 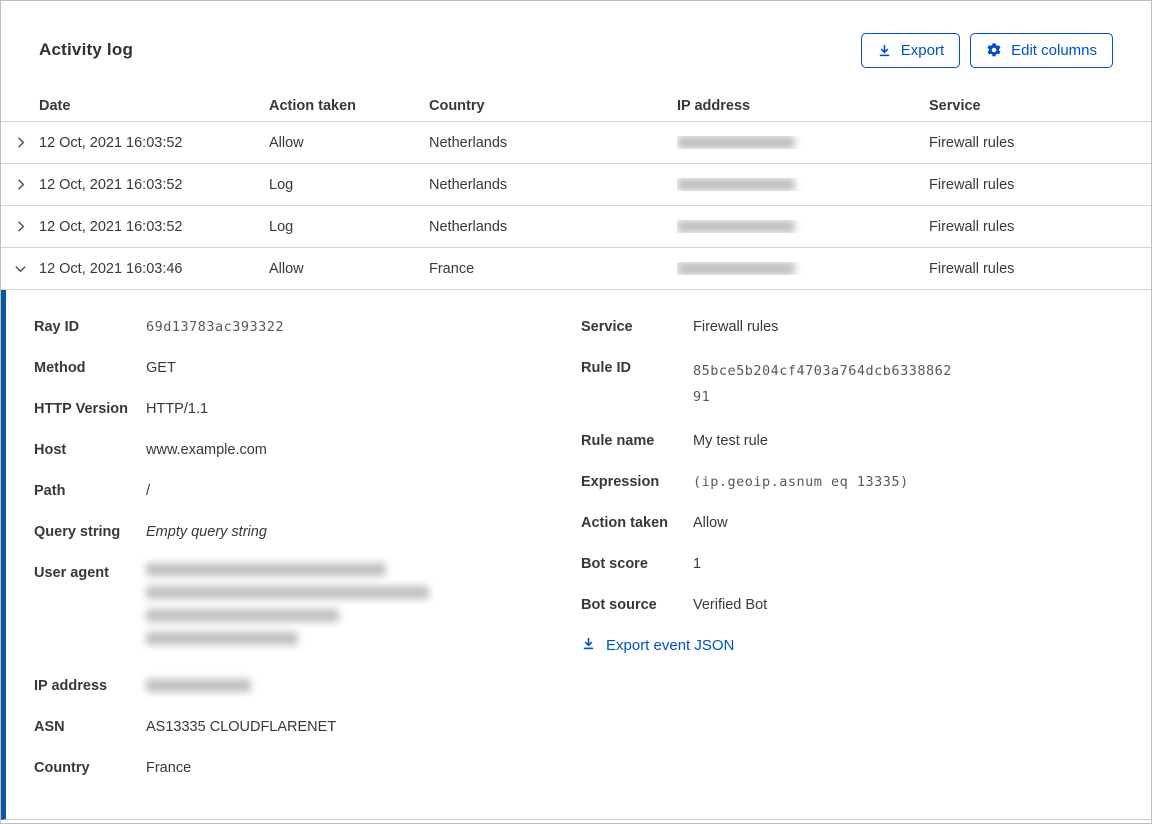 What do you see at coordinates (457, 106) in the screenshot?
I see `column-header-country: Country` at bounding box center [457, 106].